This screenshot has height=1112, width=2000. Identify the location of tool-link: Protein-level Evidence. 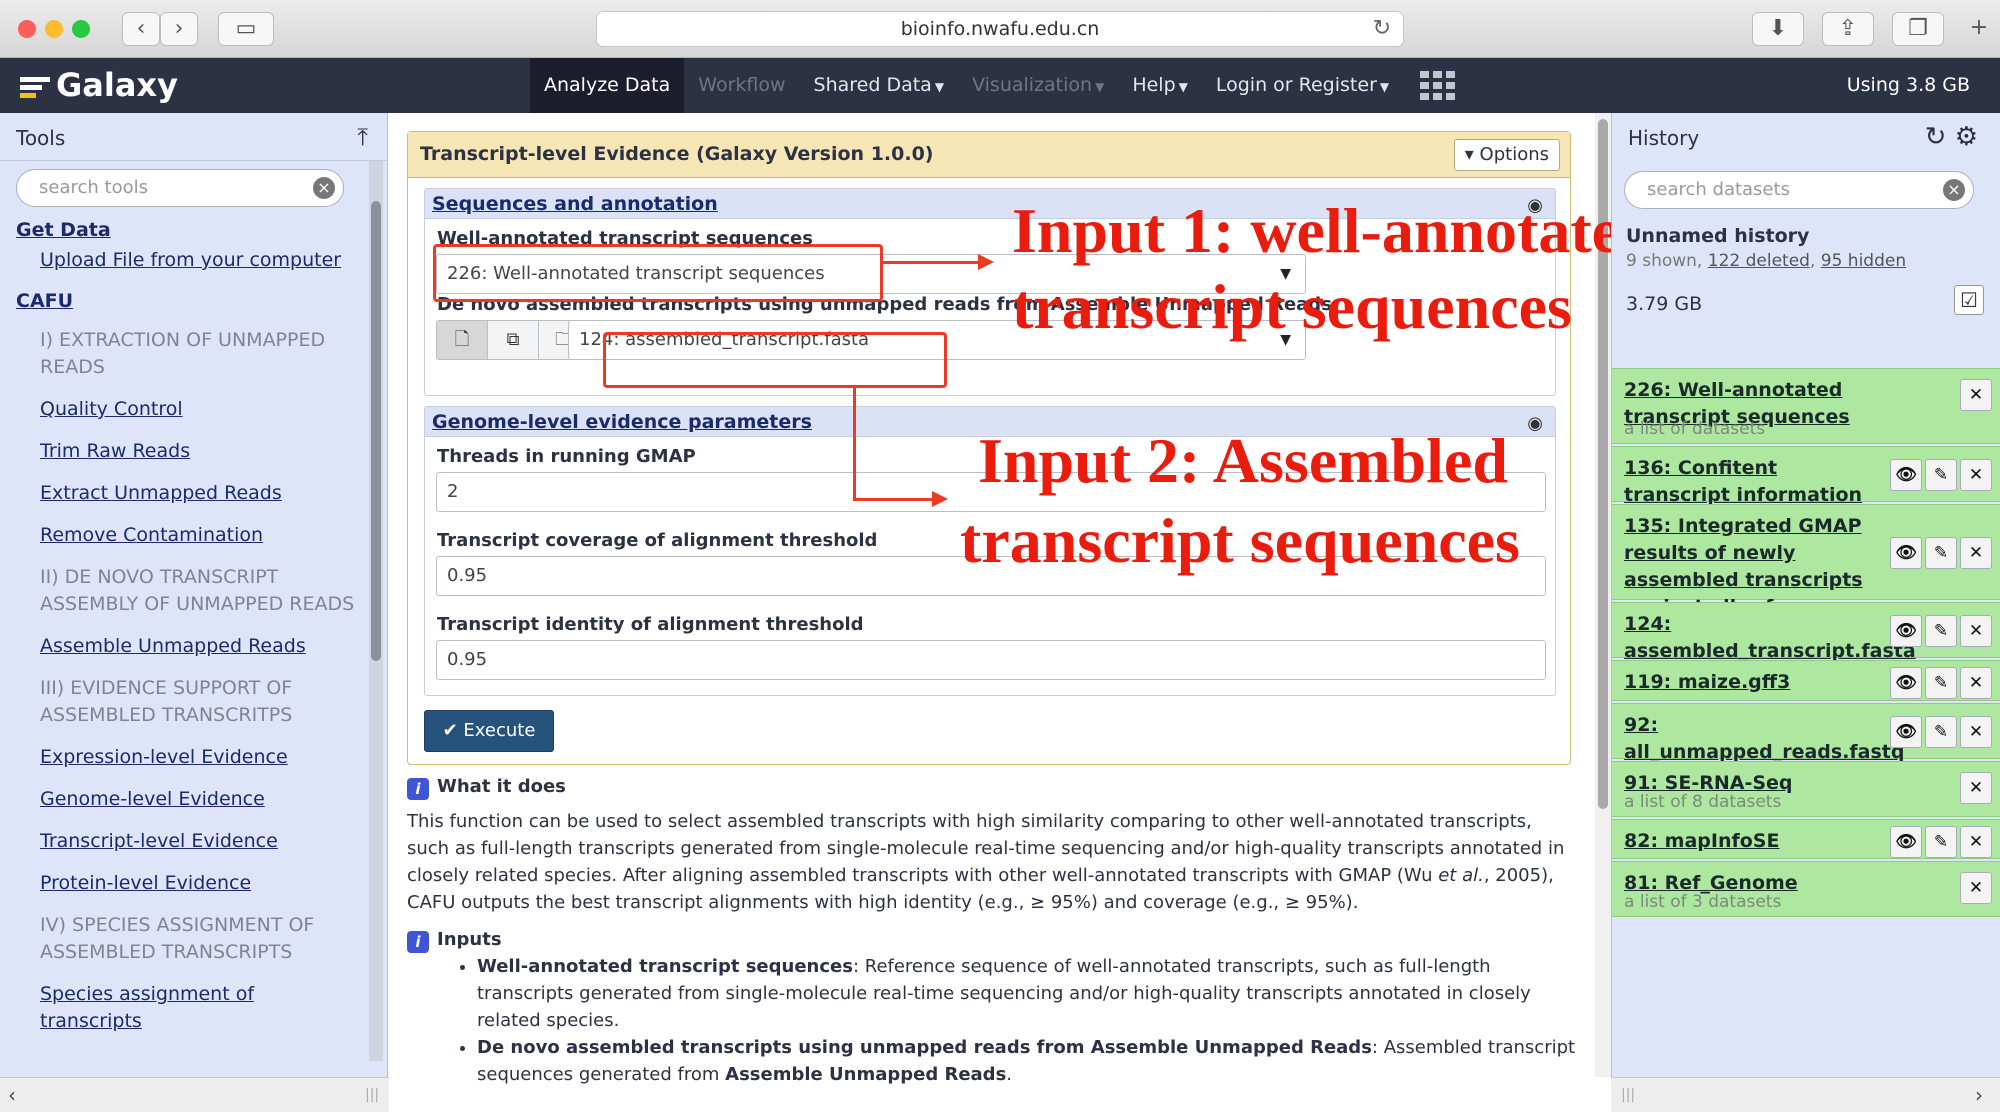
(198, 883).